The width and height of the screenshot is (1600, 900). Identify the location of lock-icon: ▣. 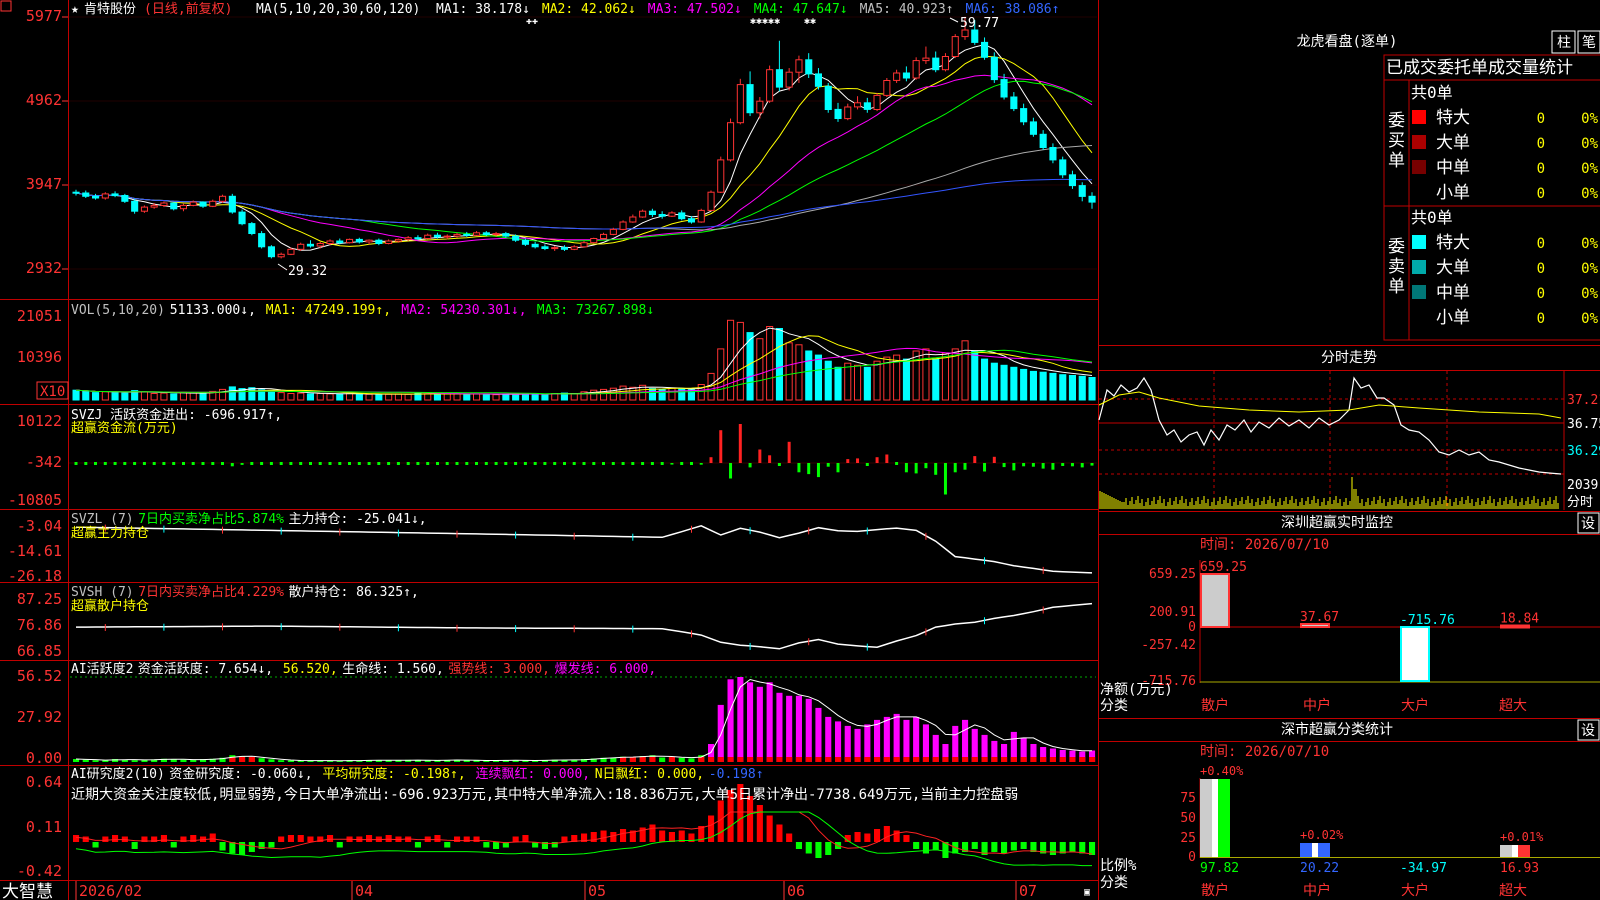
(1087, 892).